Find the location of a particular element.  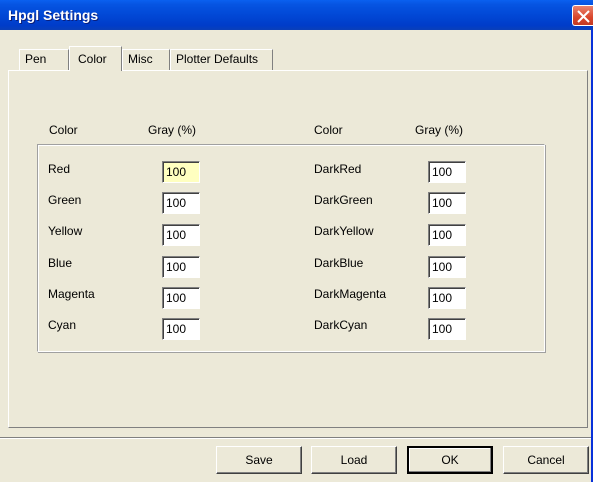

tab-color: Color is located at coordinates (95, 58).